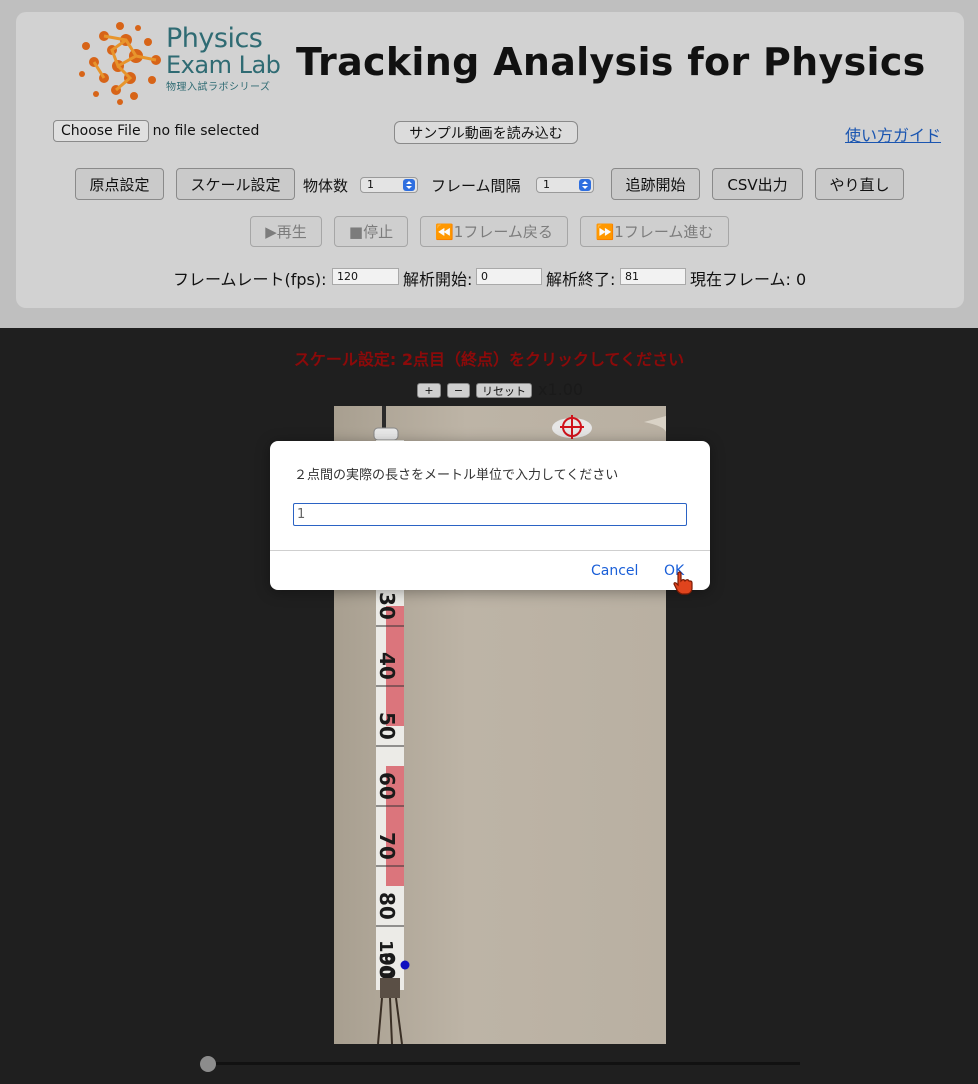 This screenshot has height=1084, width=978. What do you see at coordinates (214, 38) in the screenshot?
I see `logo-line1: Physics` at bounding box center [214, 38].